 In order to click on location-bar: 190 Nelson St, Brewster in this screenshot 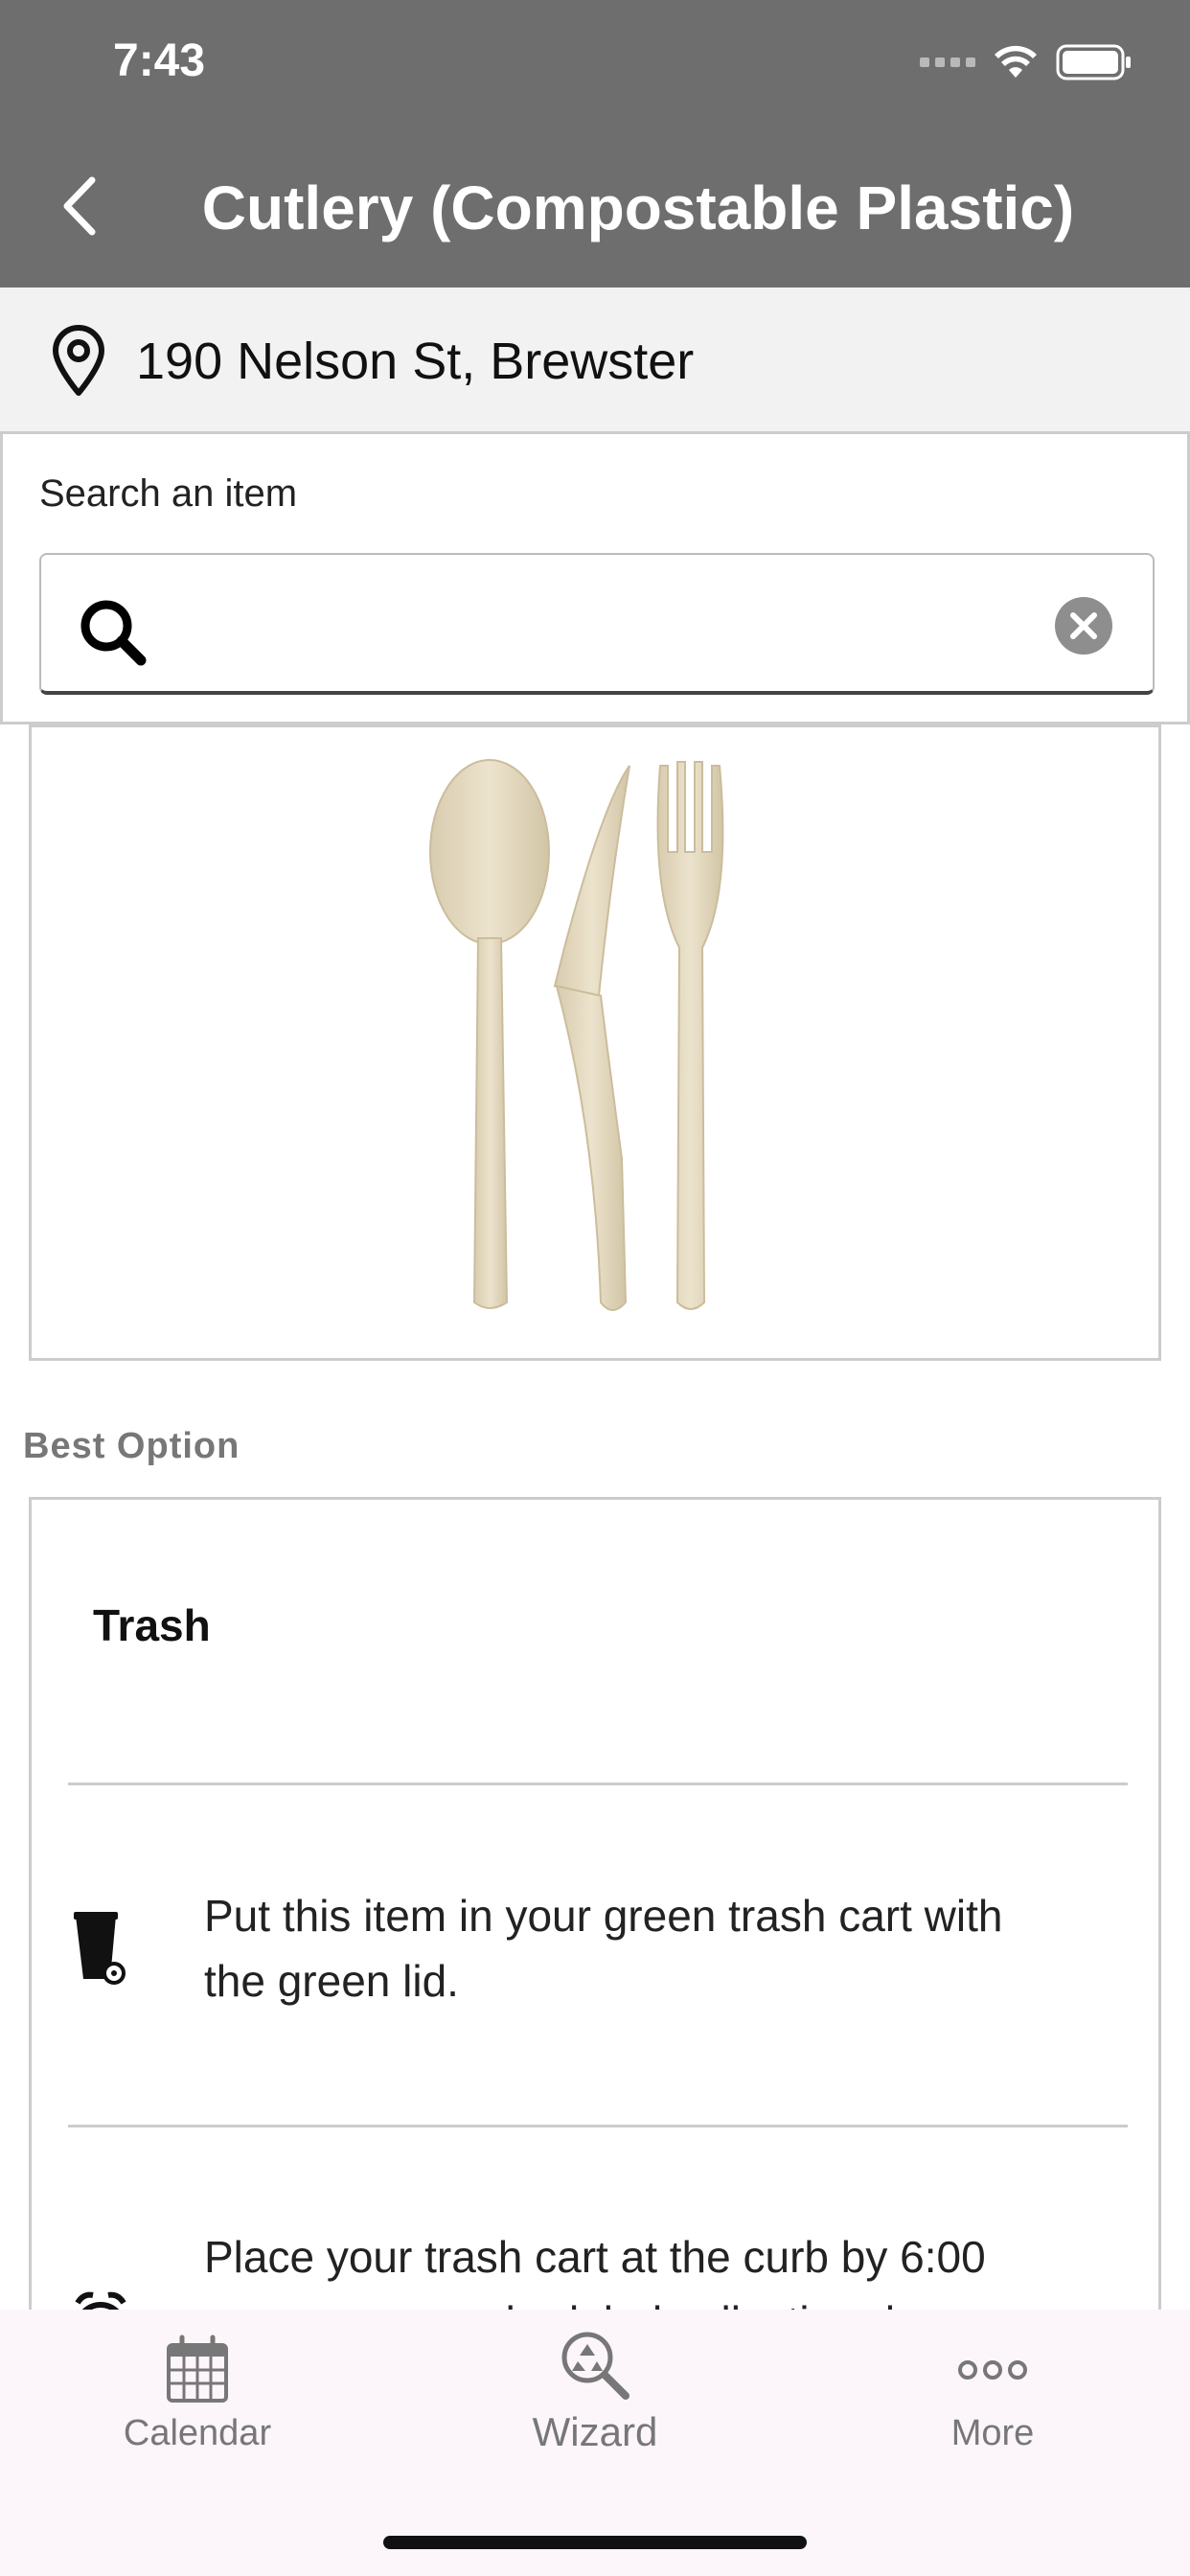, I will do `click(595, 359)`.